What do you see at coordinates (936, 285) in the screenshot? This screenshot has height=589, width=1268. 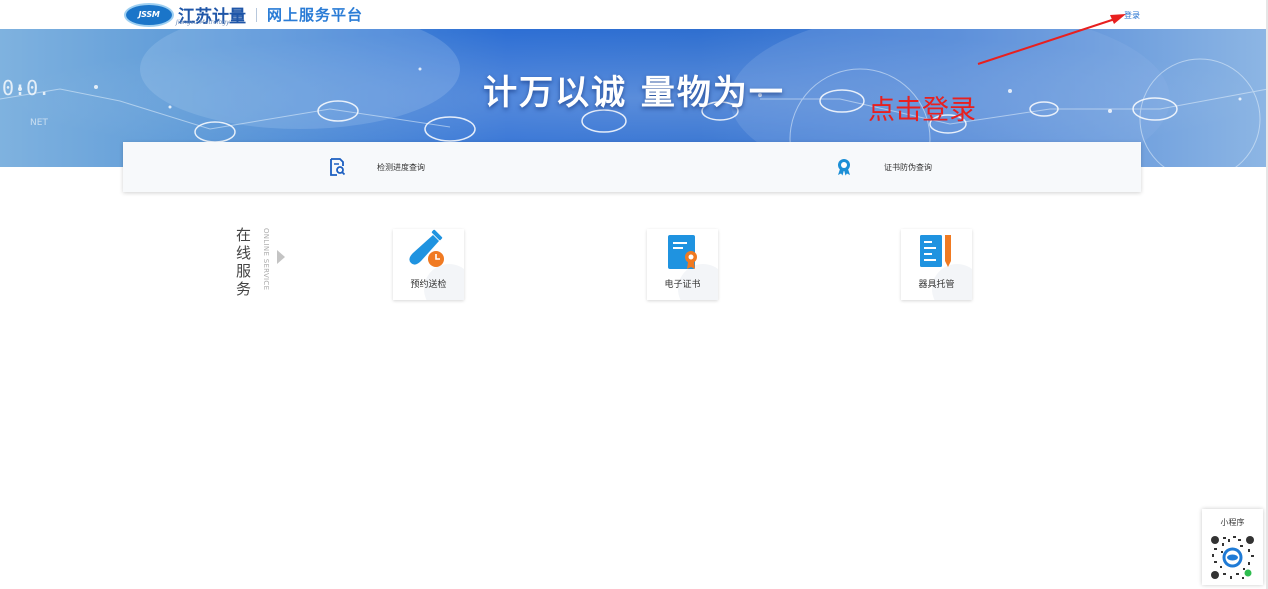 I see `instrument-custody-label: 器具托管` at bounding box center [936, 285].